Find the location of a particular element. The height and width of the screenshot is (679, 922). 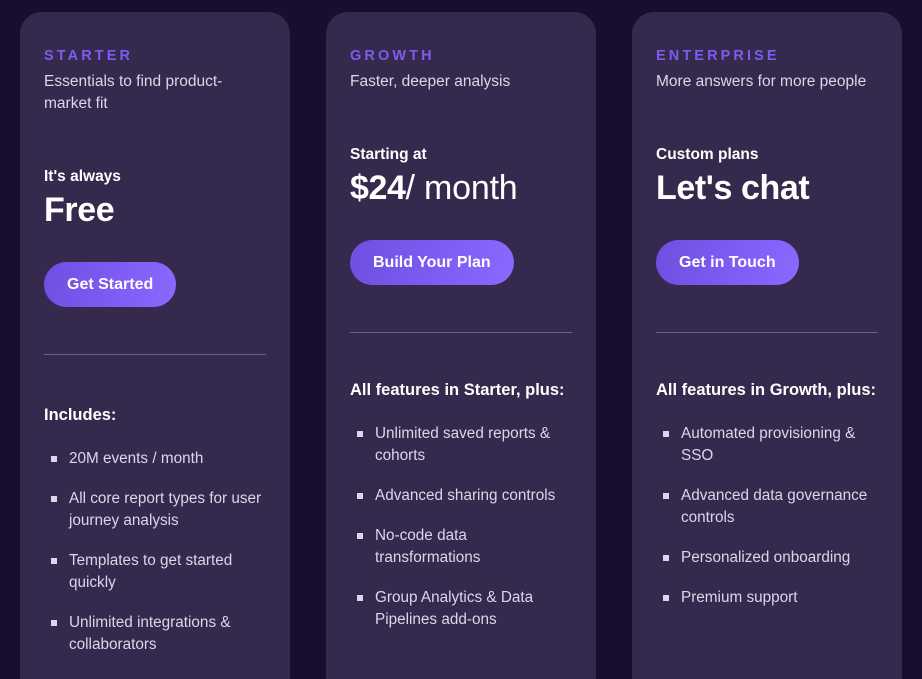

cta-row-starter: Get Started is located at coordinates (155, 284).